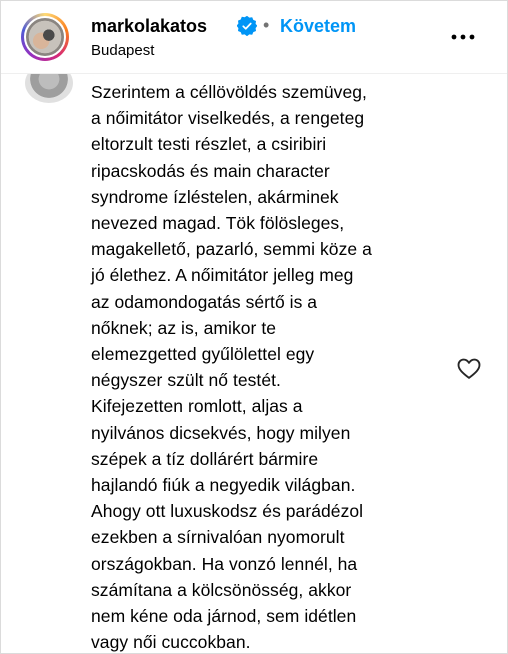  I want to click on post-header: markolakatos • Követem Budapest, so click(254, 37).